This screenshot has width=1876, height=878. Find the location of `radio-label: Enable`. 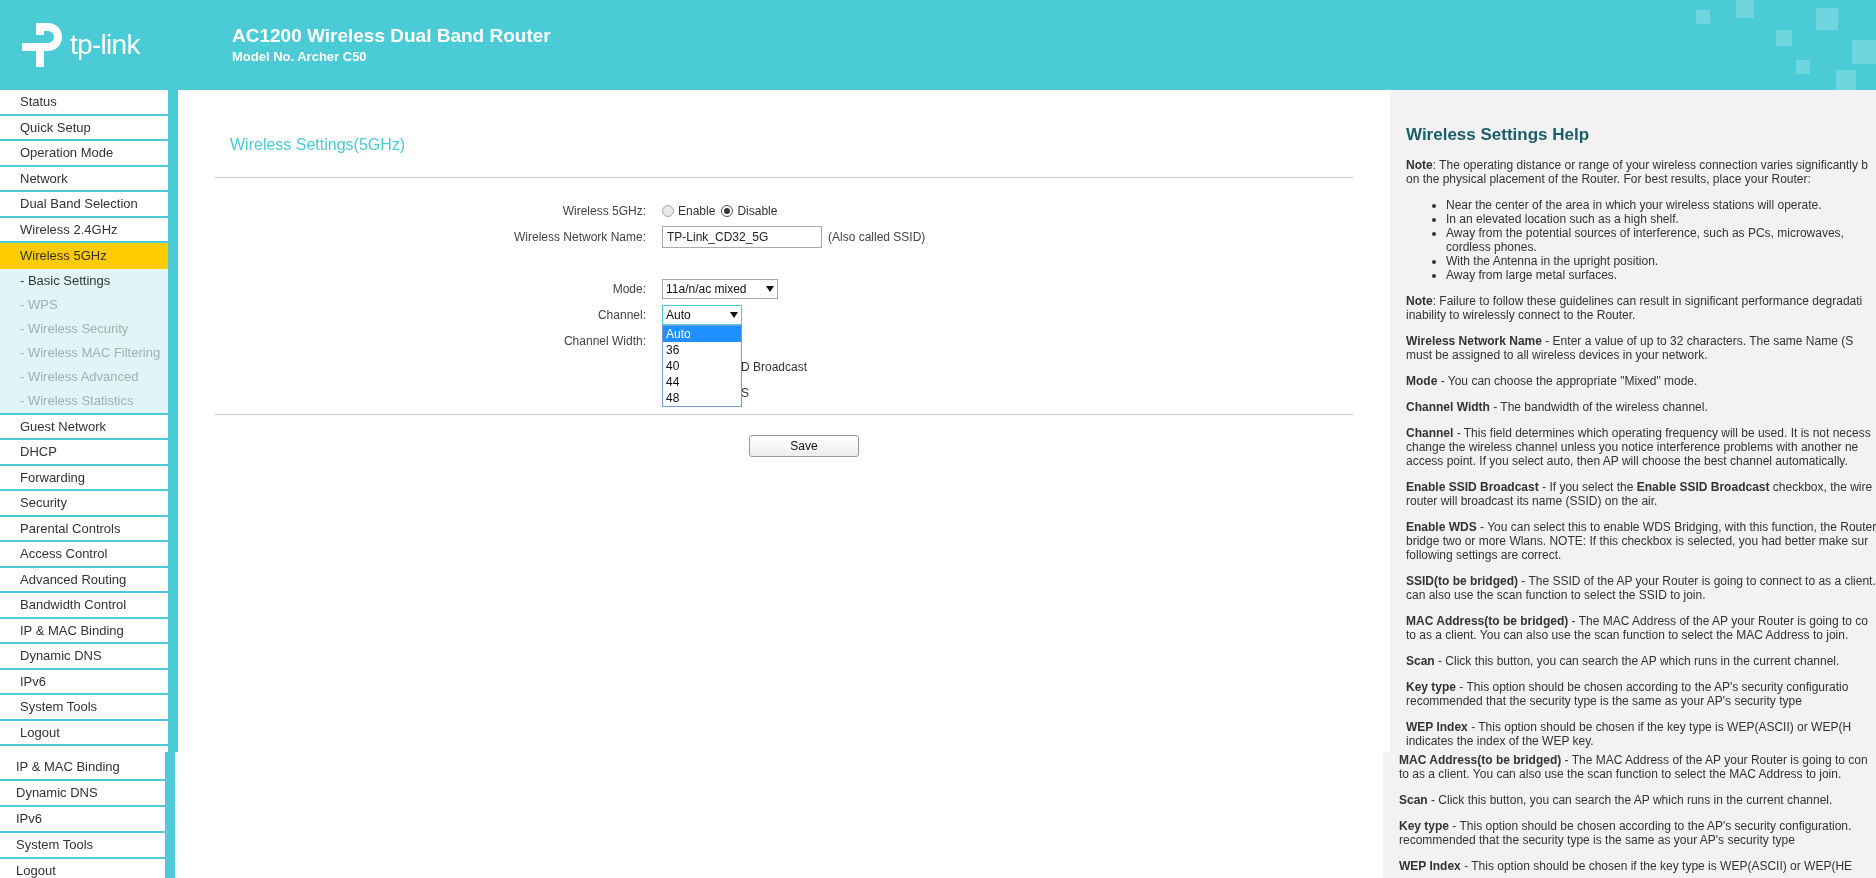

radio-label: Enable is located at coordinates (697, 211).